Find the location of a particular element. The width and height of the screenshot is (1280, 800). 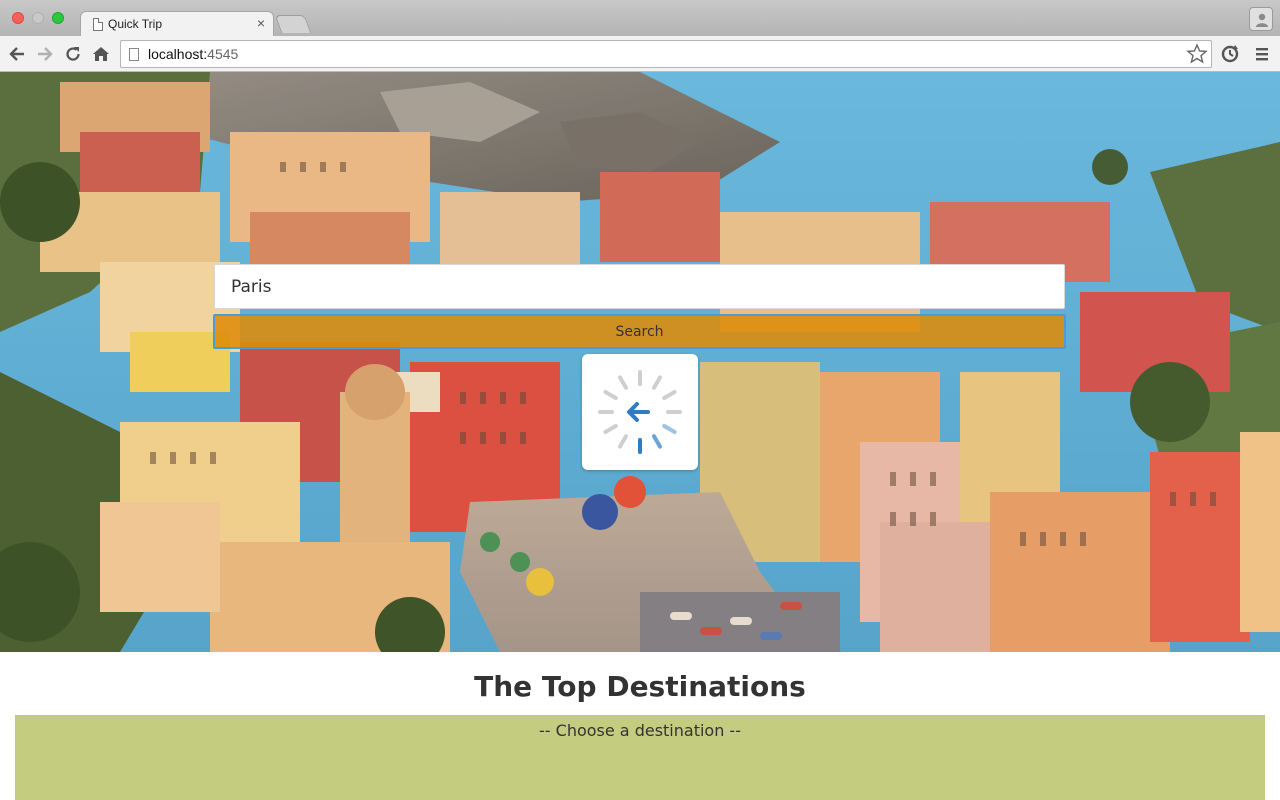

page-info-icon is located at coordinates (134, 54).